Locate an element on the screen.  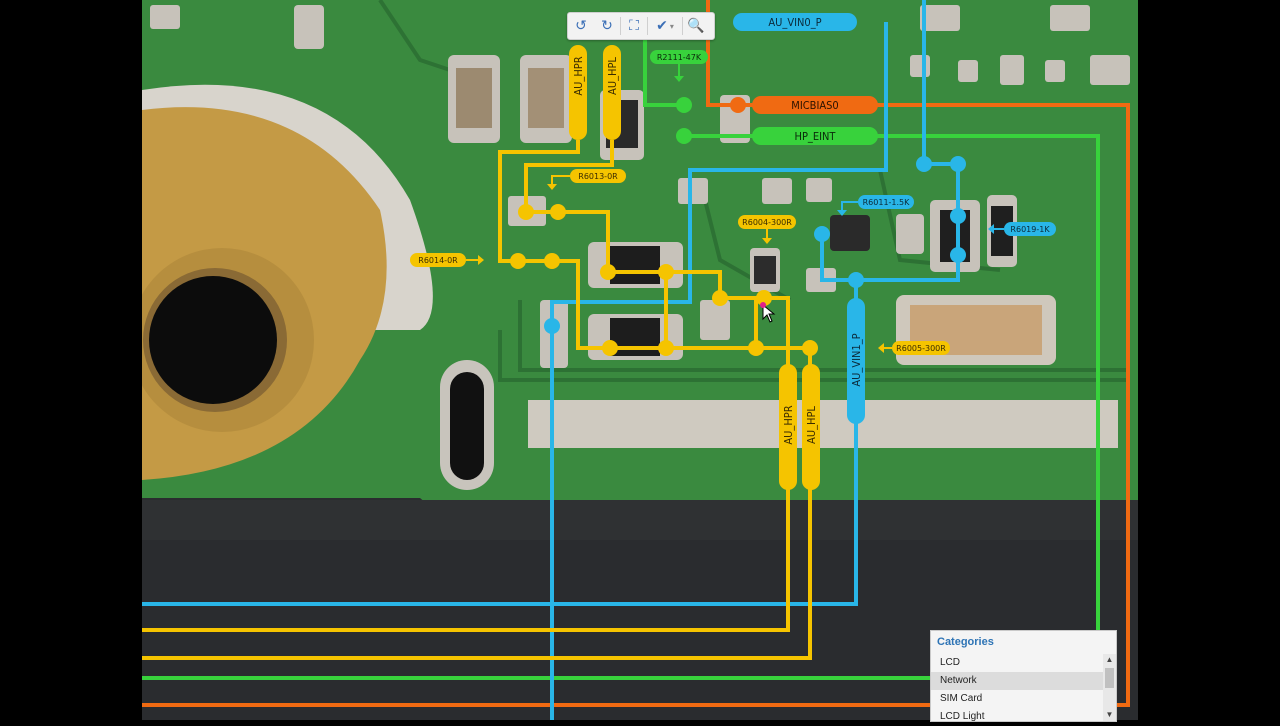
scroll-down-icon: ▼ is located at coordinates (1109, 715).